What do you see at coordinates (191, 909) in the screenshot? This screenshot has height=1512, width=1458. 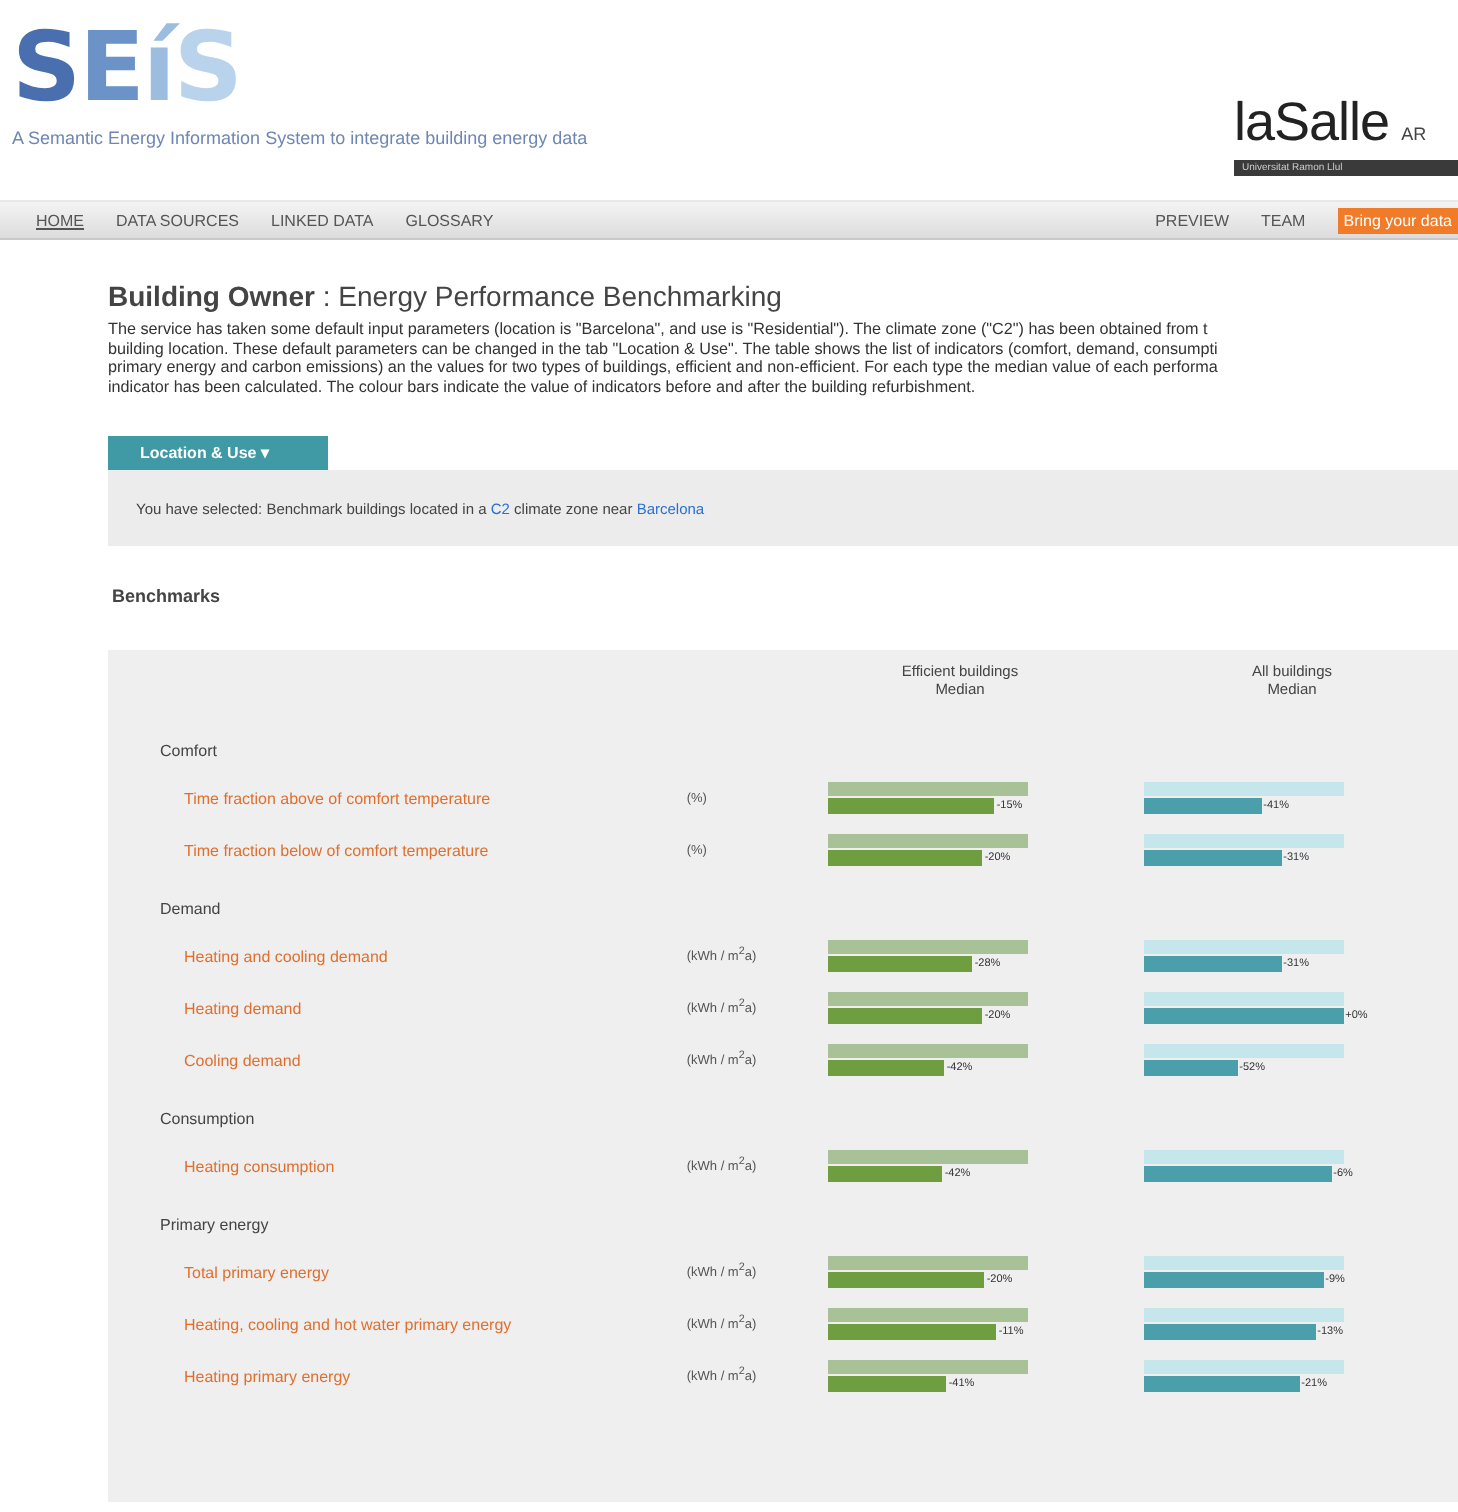 I see `group-title: Demand` at bounding box center [191, 909].